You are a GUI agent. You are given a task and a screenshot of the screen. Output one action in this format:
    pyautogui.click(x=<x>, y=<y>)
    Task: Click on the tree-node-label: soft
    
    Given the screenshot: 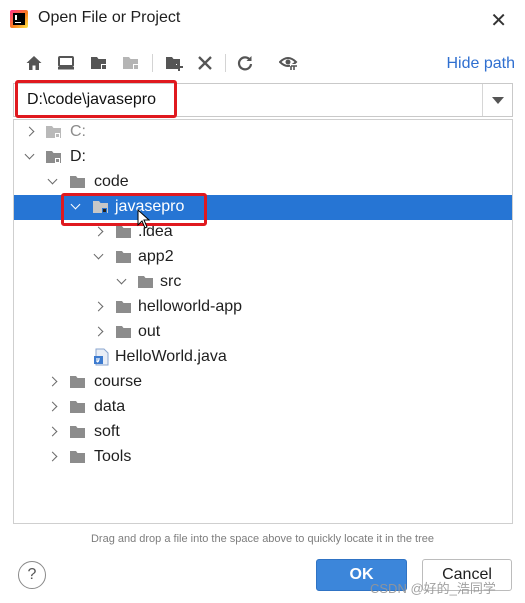 What is the action you would take?
    pyautogui.click(x=107, y=431)
    